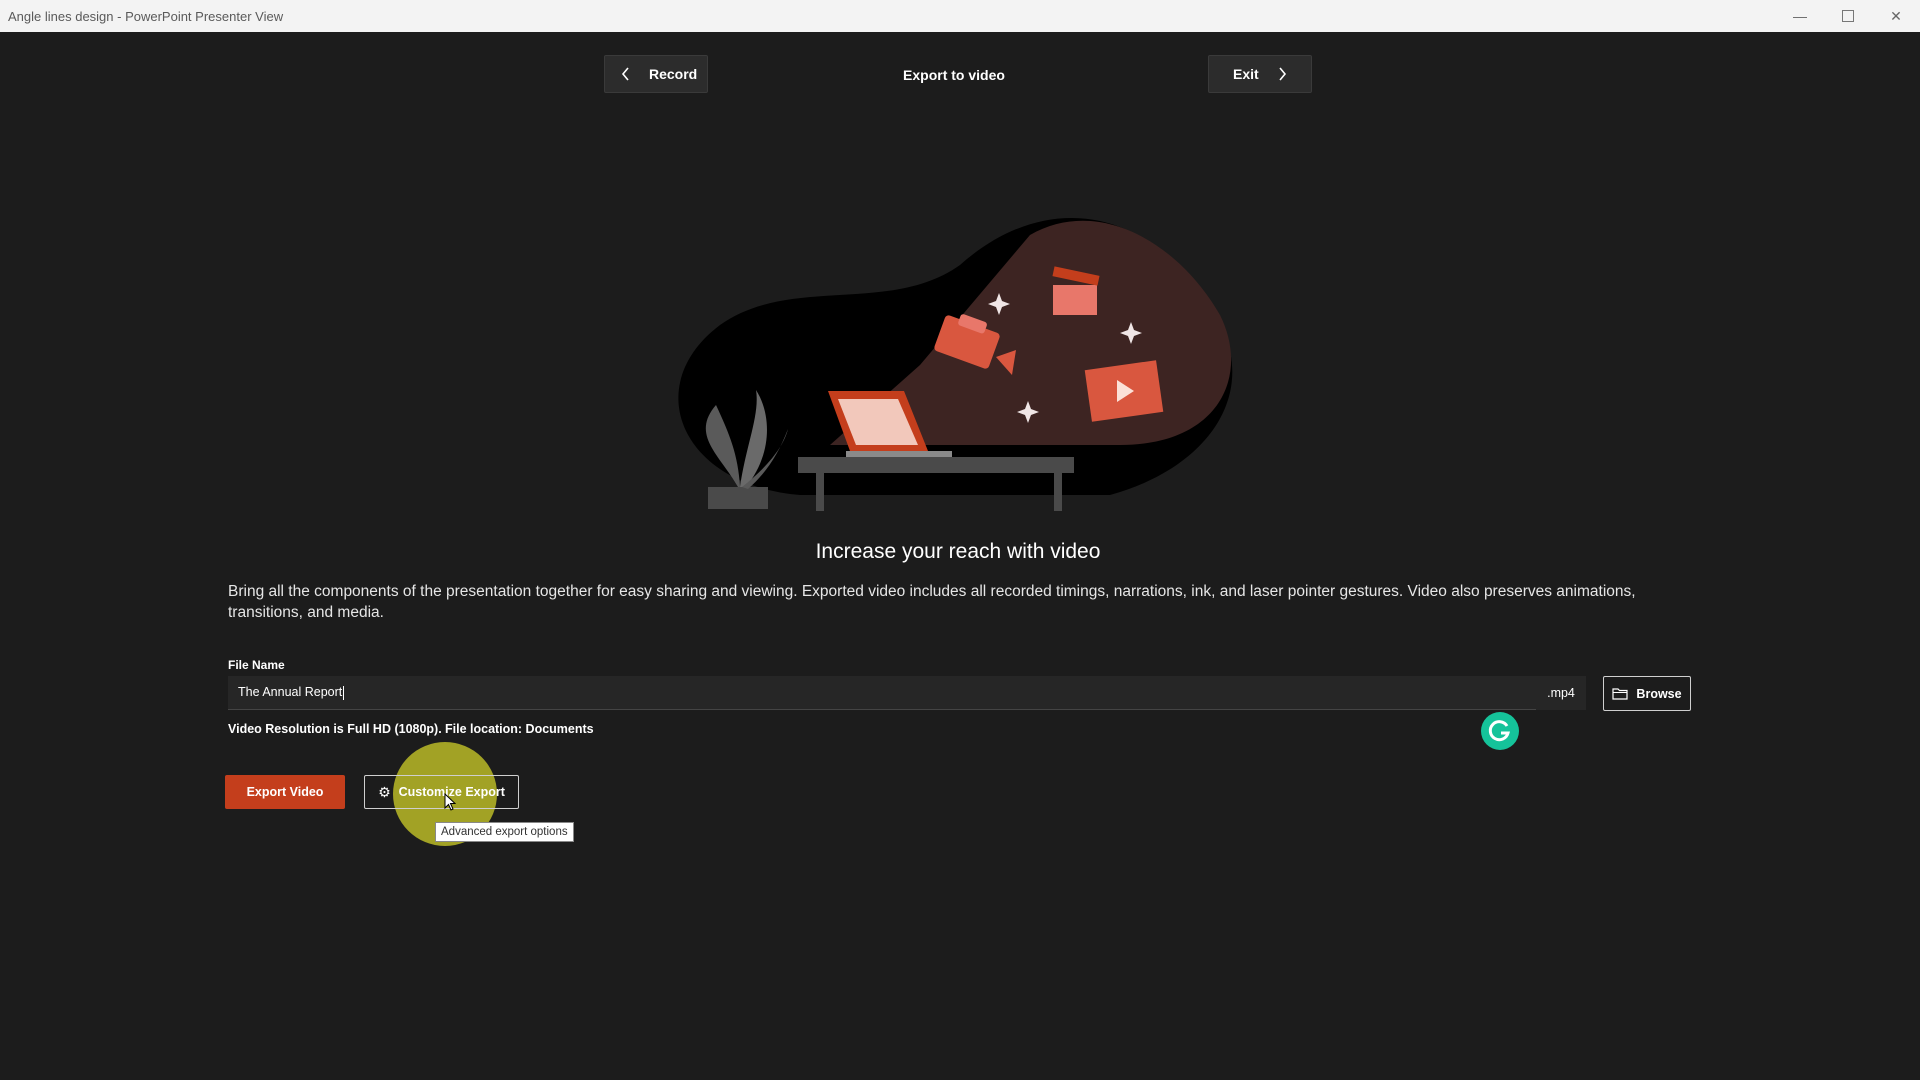  I want to click on maximize-icon, so click(1848, 16).